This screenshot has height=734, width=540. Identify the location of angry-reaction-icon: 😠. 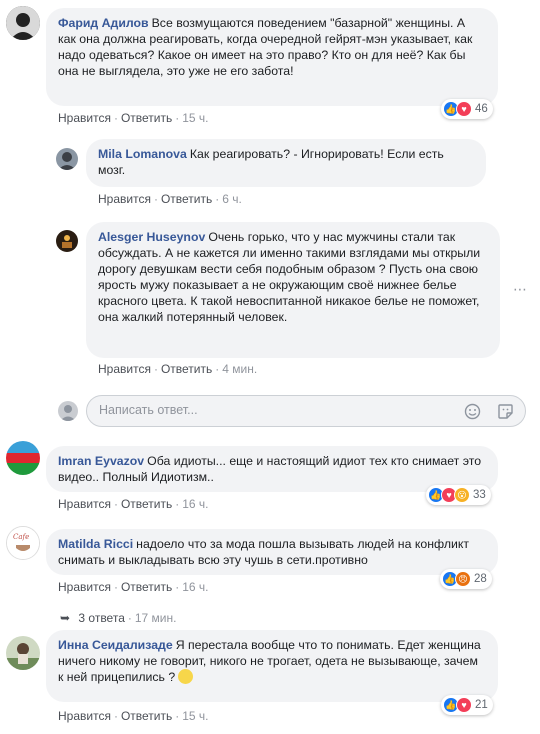
(463, 579).